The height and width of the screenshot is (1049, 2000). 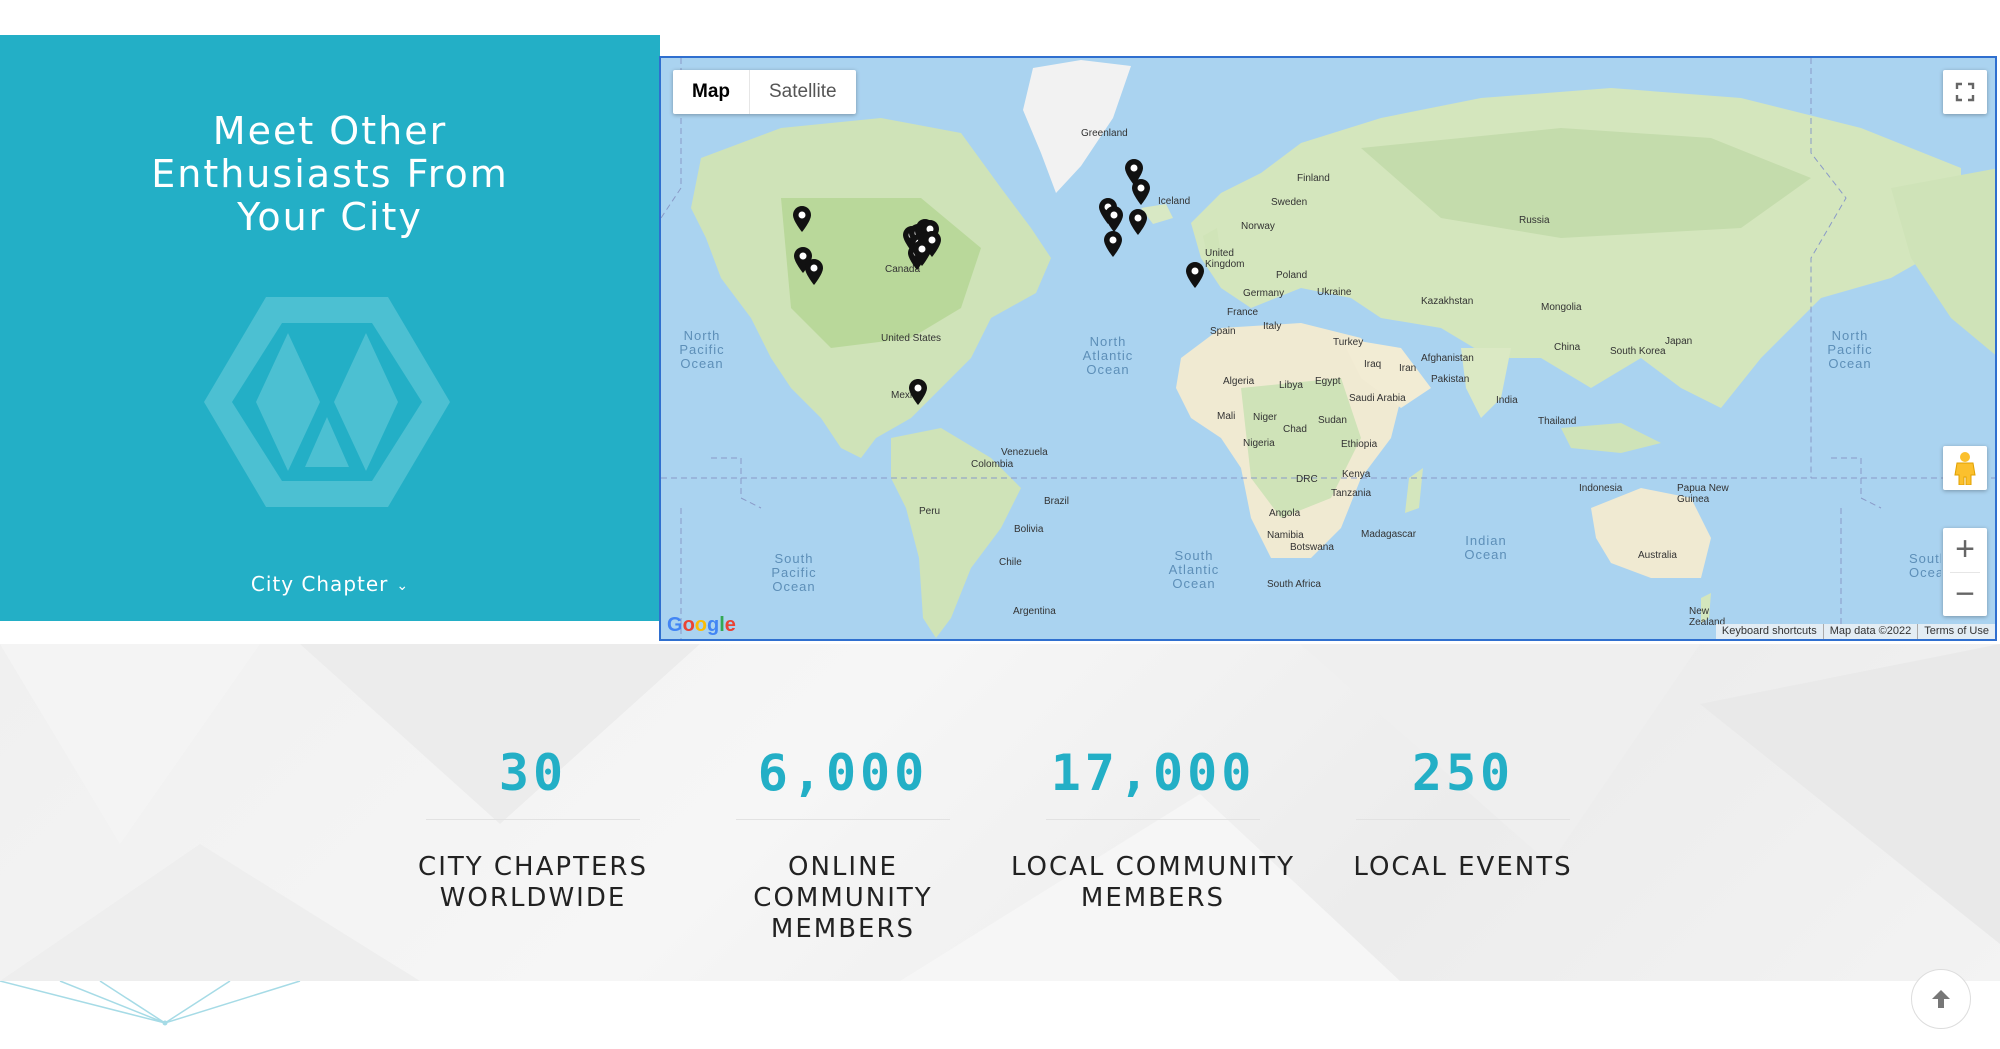 What do you see at coordinates (843, 882) in the screenshot?
I see `stat-caption-line: ONLINE COMMUNITY` at bounding box center [843, 882].